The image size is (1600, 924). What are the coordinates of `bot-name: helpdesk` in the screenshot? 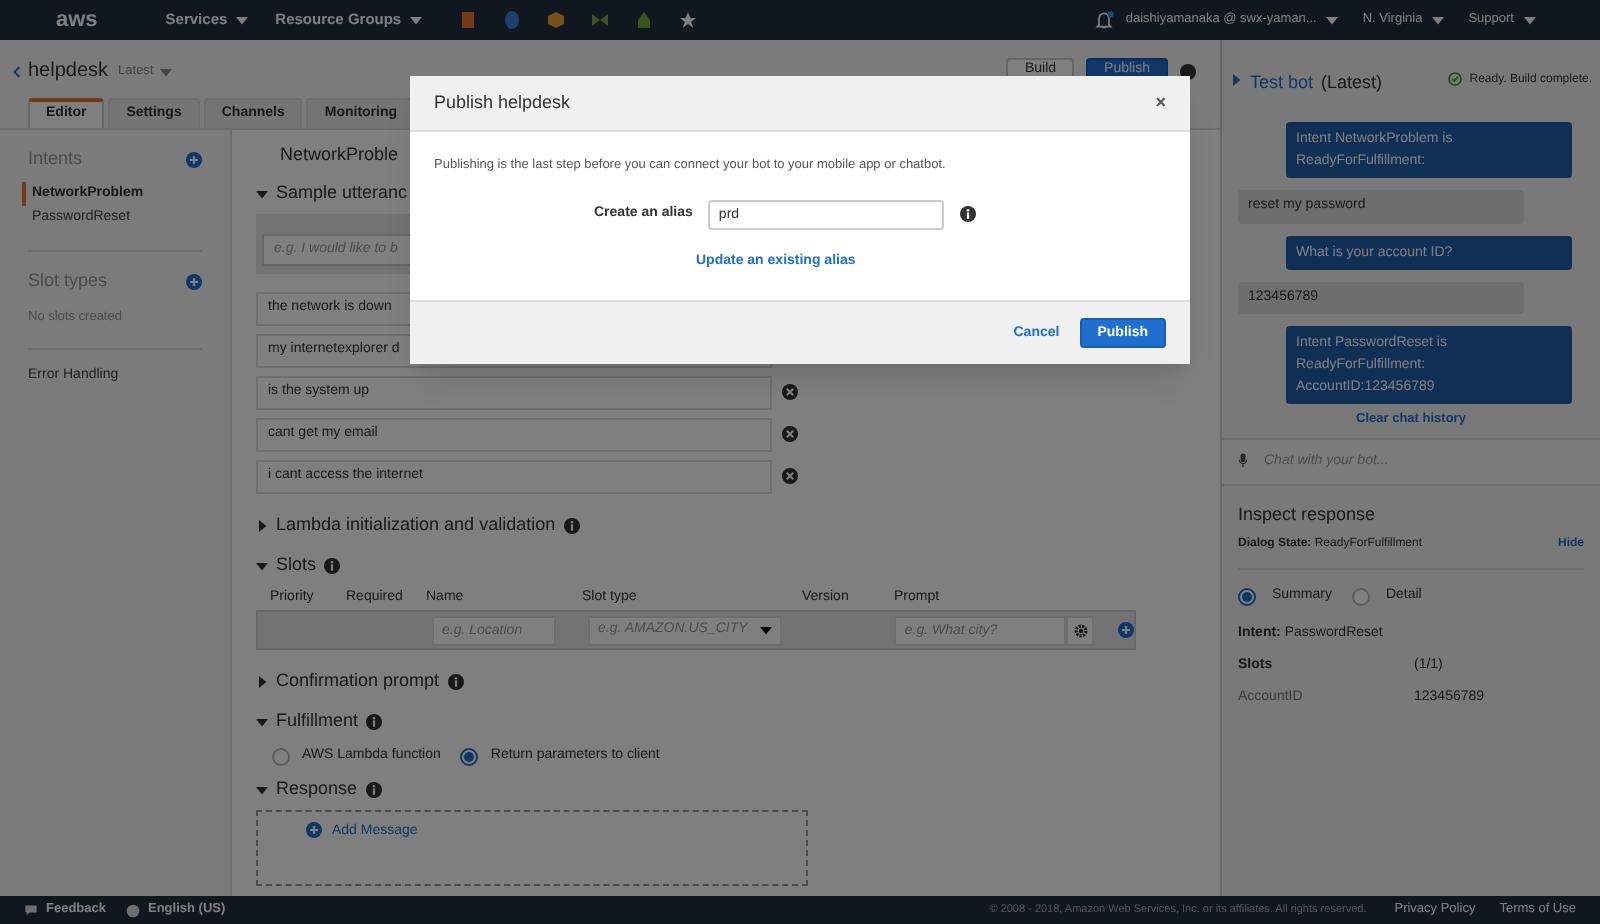 It's located at (68, 72).